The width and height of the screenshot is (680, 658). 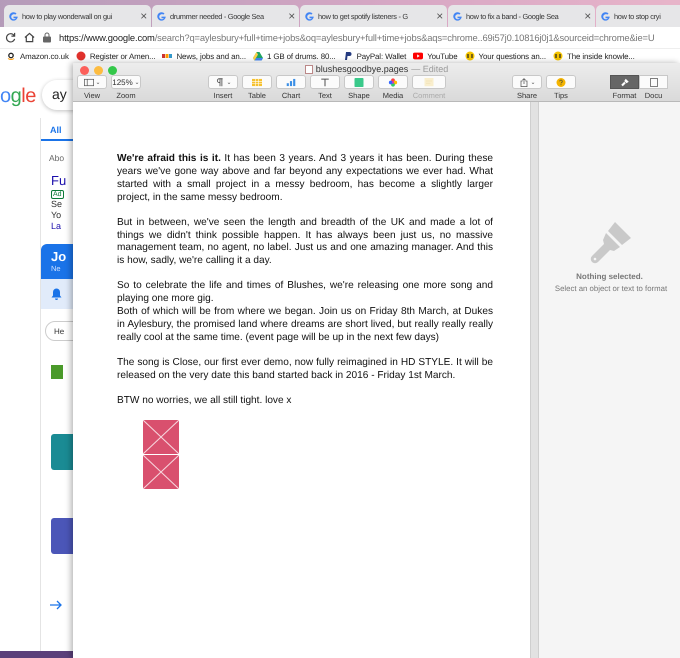 What do you see at coordinates (609, 276) in the screenshot?
I see `inspector-title: Nothing selected.` at bounding box center [609, 276].